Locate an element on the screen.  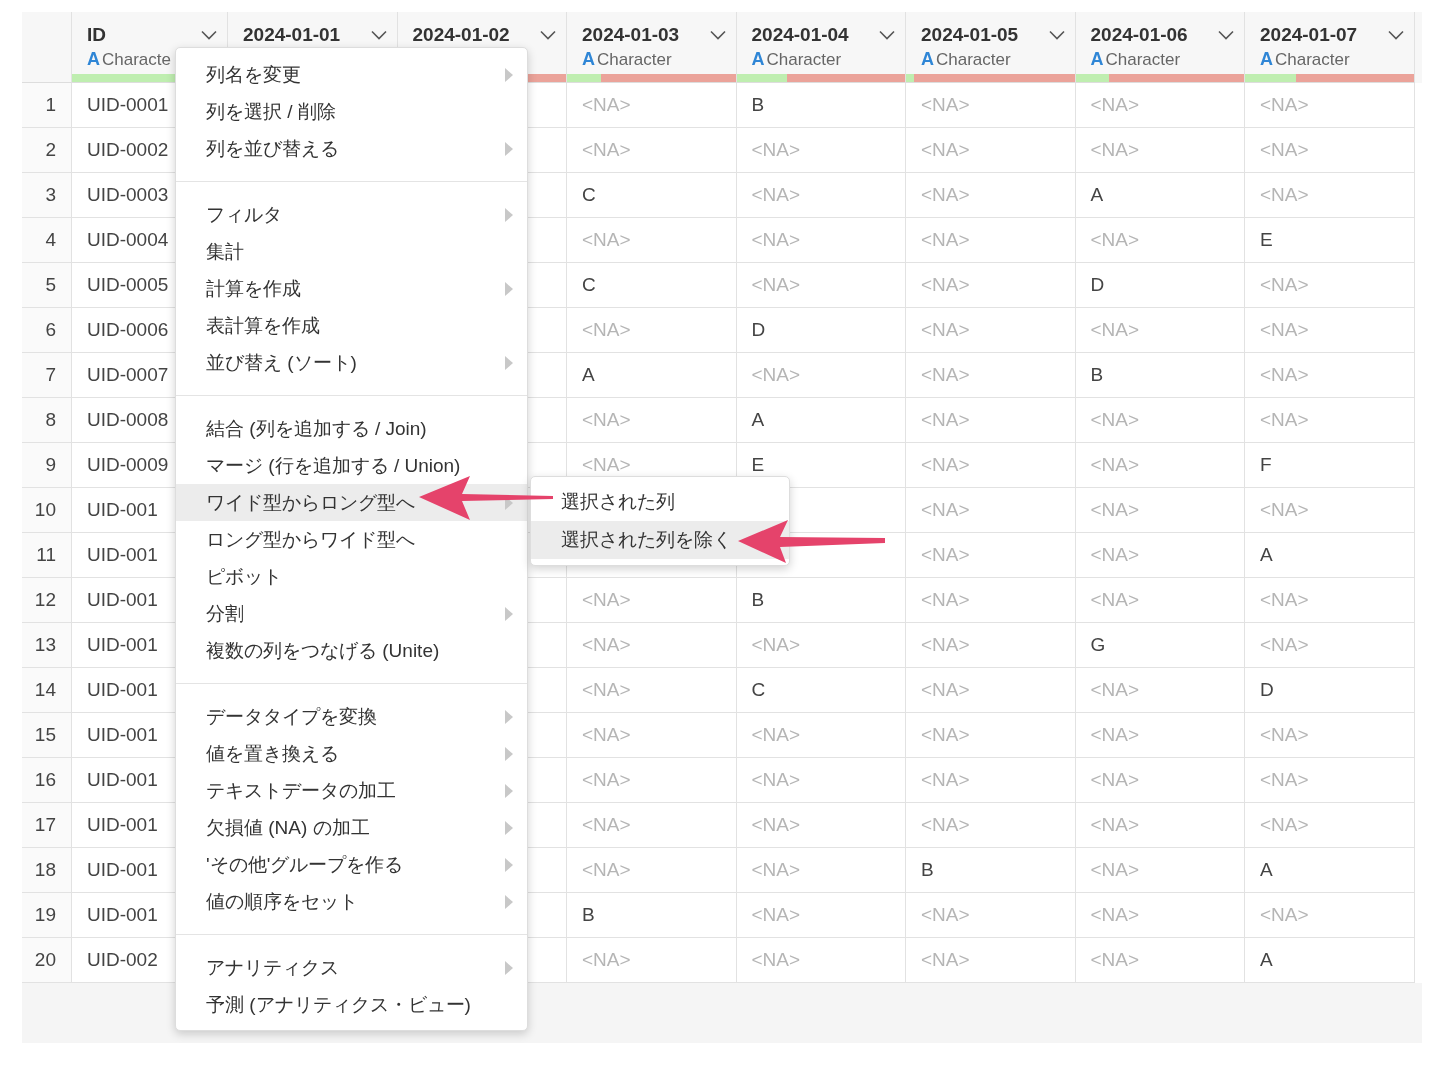
column-title: 2024-01-03 is located at coordinates (631, 34).